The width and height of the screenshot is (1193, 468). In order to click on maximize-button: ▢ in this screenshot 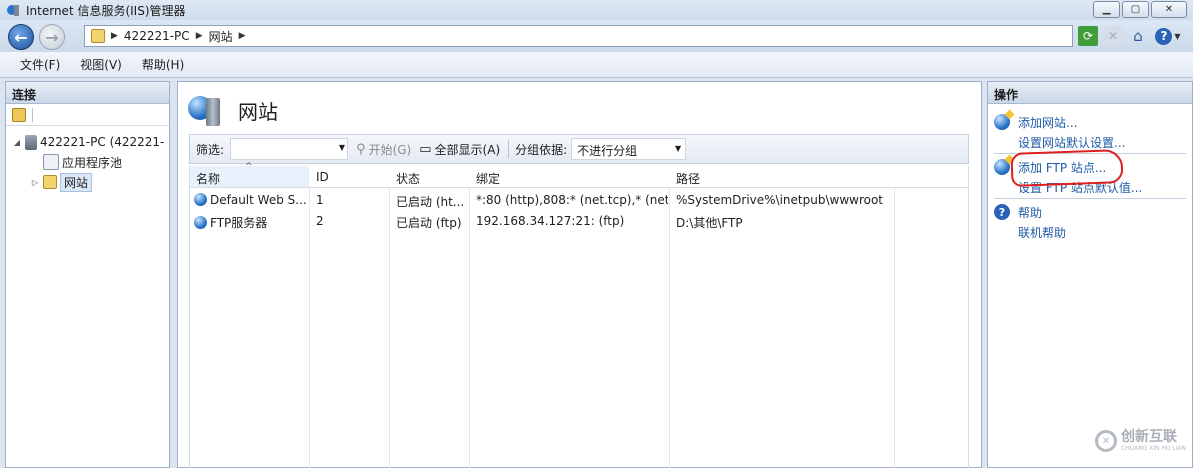, I will do `click(1135, 9)`.